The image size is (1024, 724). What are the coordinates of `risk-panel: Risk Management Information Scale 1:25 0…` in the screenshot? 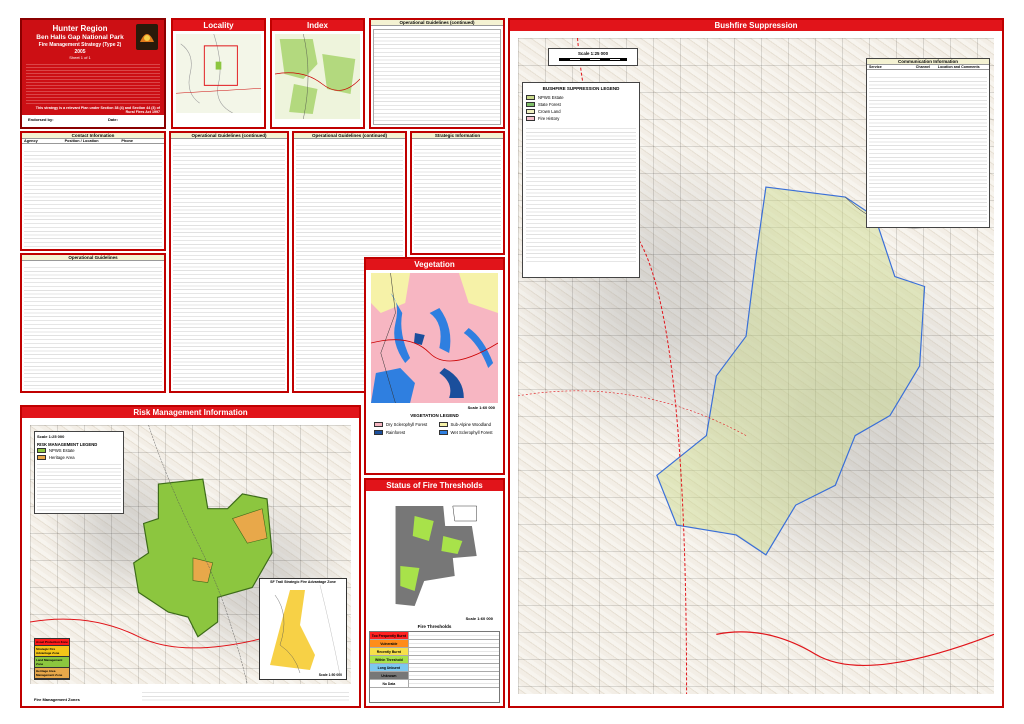 It's located at (190, 556).